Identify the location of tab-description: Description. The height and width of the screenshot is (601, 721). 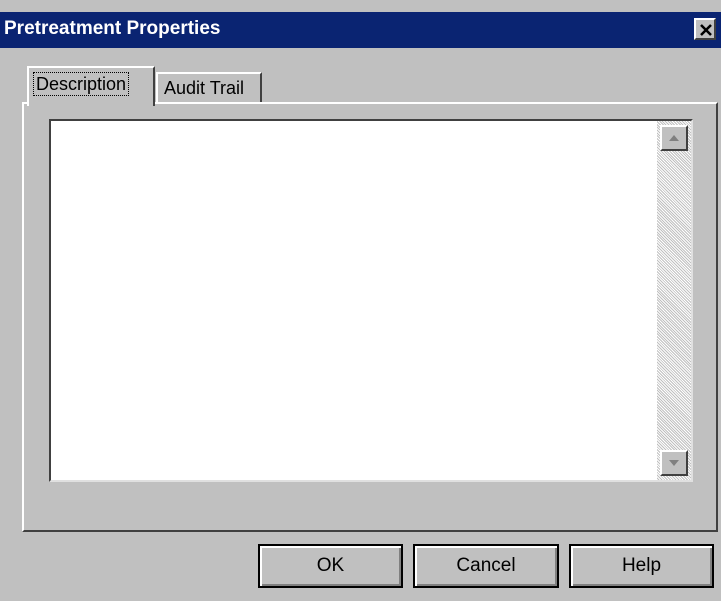
(91, 86).